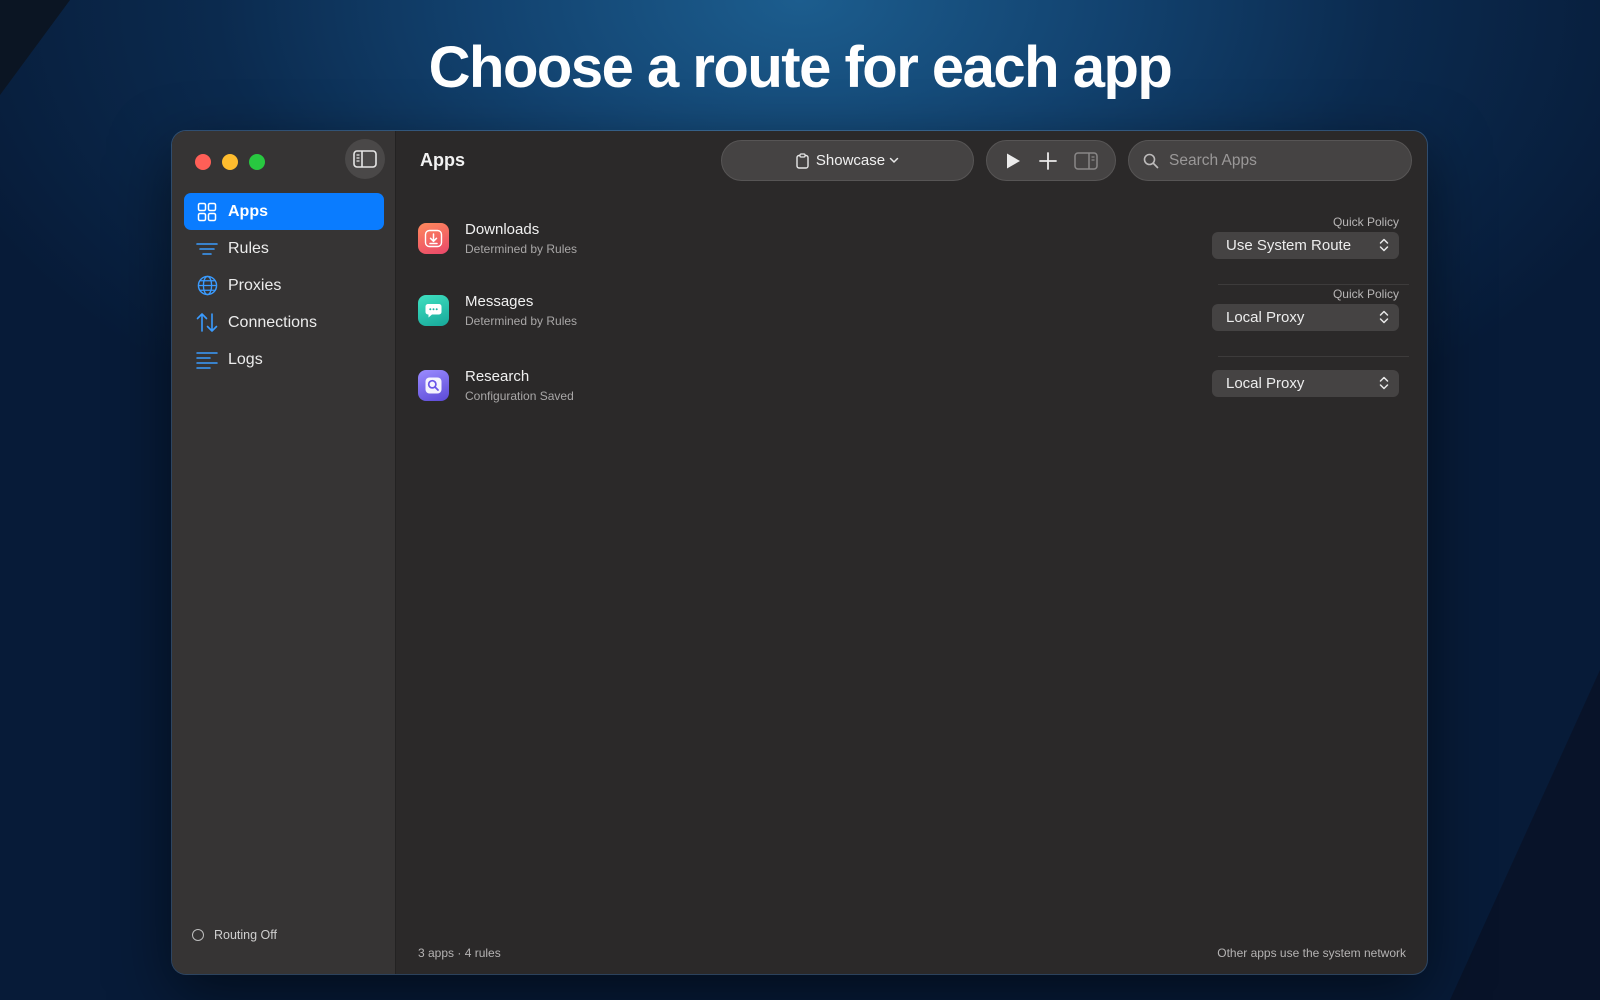 This screenshot has height=1000, width=1600. I want to click on sidebar-nav: Apps Rules Proxies Connections Logs, so click(284, 285).